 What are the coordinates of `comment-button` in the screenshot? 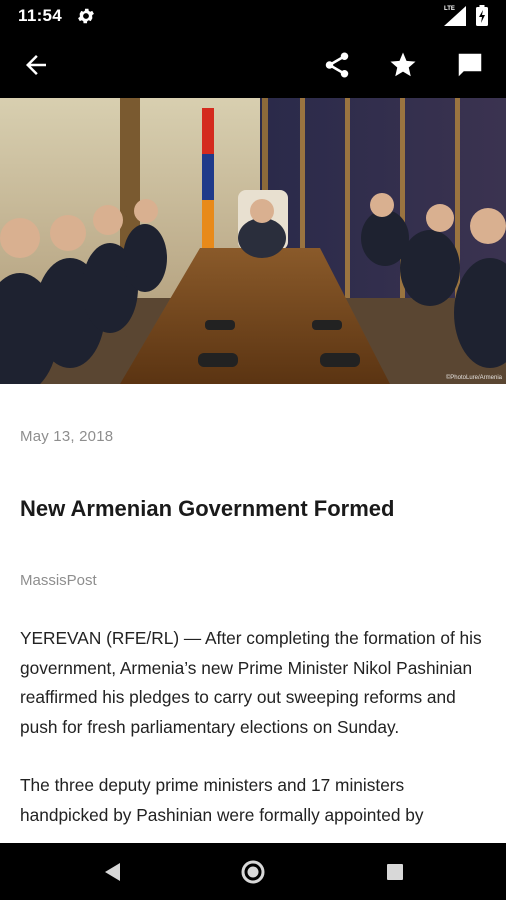 It's located at (470, 65).